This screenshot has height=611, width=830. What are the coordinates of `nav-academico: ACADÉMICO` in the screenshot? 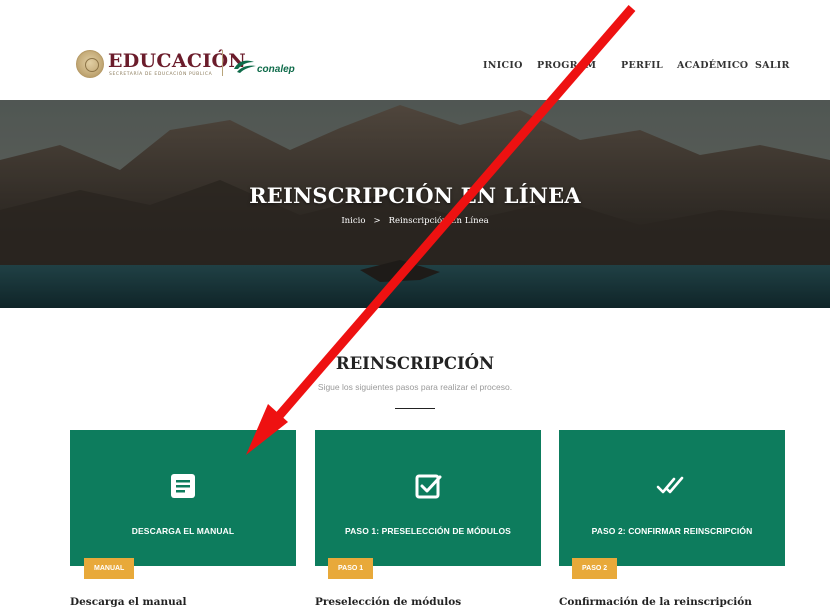 It's located at (712, 65).